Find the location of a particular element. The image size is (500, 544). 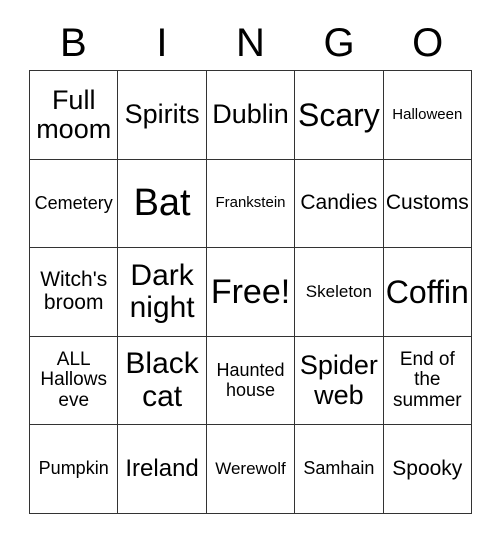

bingo-cell-b5: Pumpkin is located at coordinates (74, 469).